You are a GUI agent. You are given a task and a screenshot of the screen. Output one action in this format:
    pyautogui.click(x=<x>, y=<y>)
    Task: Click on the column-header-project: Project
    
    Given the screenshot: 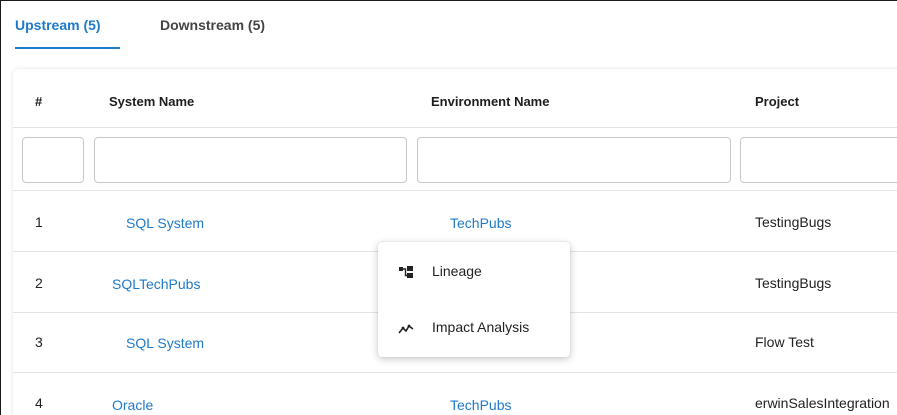 What is the action you would take?
    pyautogui.click(x=777, y=101)
    